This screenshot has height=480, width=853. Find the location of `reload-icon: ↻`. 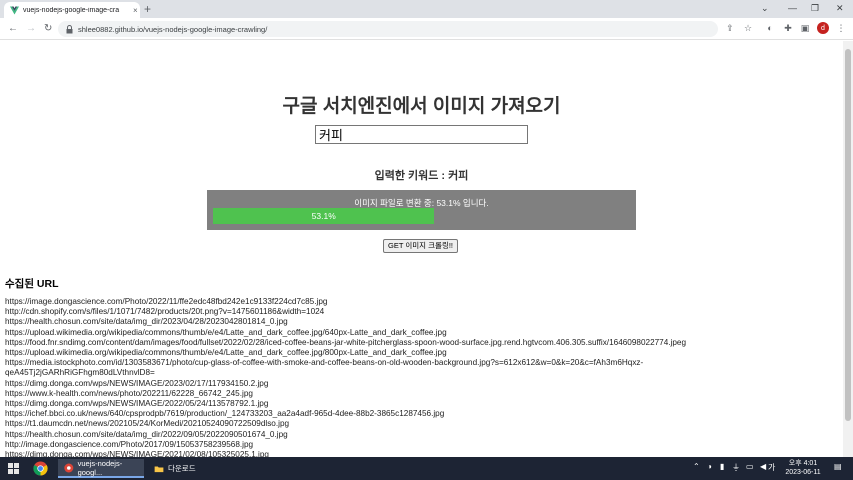

reload-icon: ↻ is located at coordinates (48, 29).